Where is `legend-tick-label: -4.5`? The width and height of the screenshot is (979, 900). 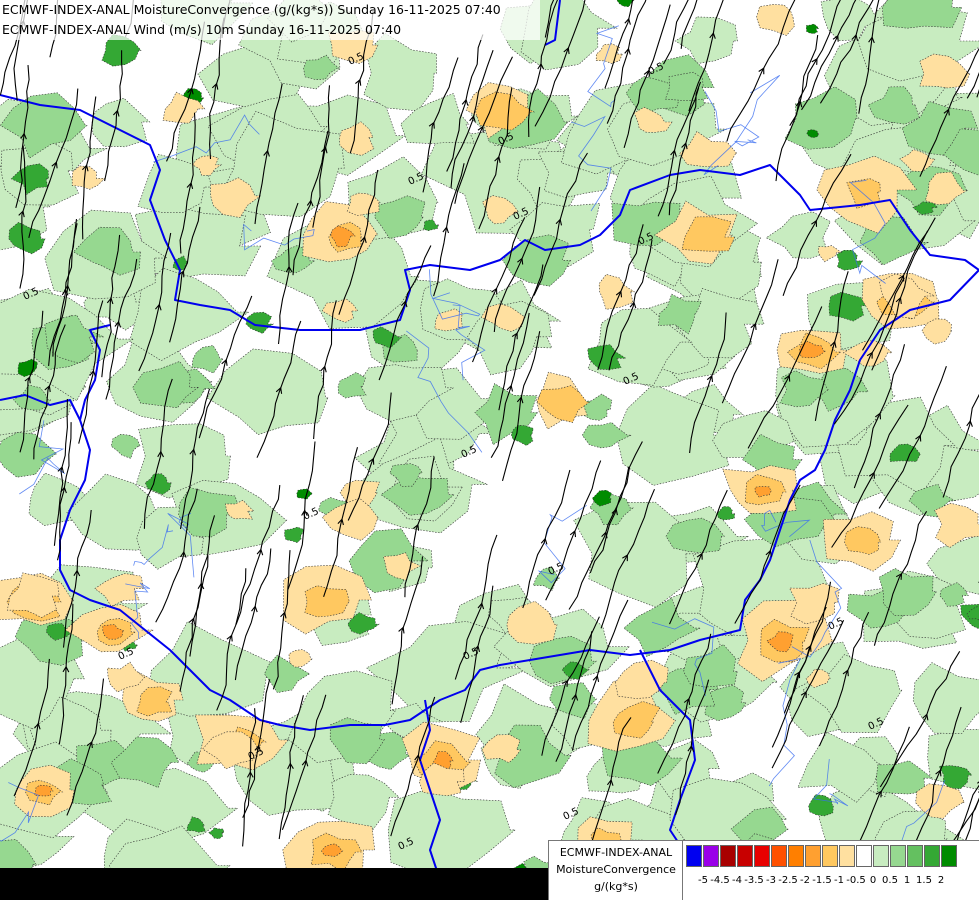 legend-tick-label: -4.5 is located at coordinates (720, 880).